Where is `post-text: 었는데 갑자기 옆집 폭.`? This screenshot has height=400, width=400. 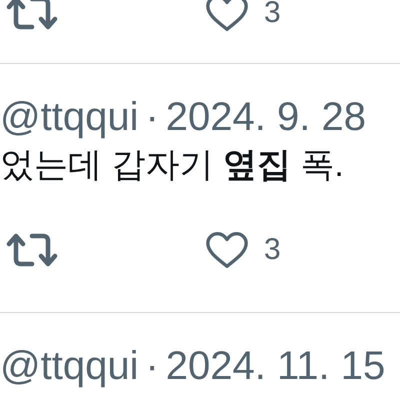 post-text: 었는데 갑자기 옆집 폭. is located at coordinates (172, 165).